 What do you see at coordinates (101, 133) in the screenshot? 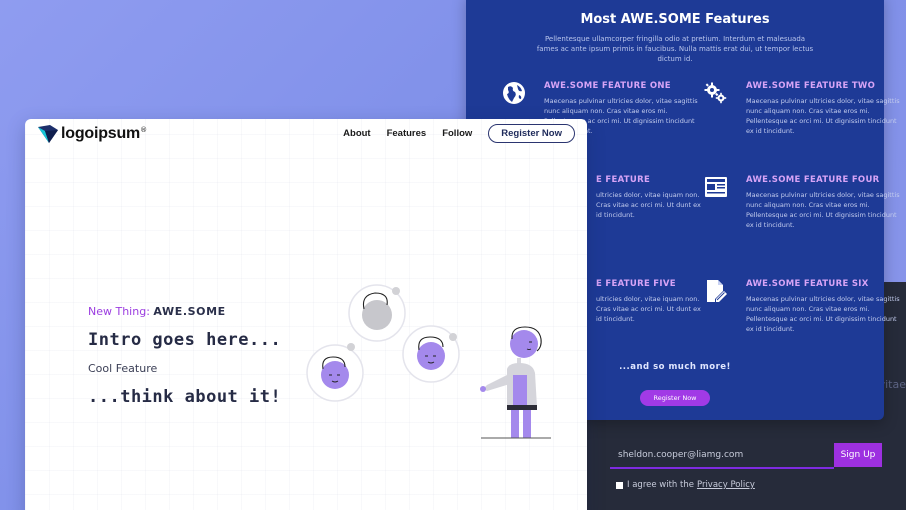
I see `logo-text: logoipsum` at bounding box center [101, 133].